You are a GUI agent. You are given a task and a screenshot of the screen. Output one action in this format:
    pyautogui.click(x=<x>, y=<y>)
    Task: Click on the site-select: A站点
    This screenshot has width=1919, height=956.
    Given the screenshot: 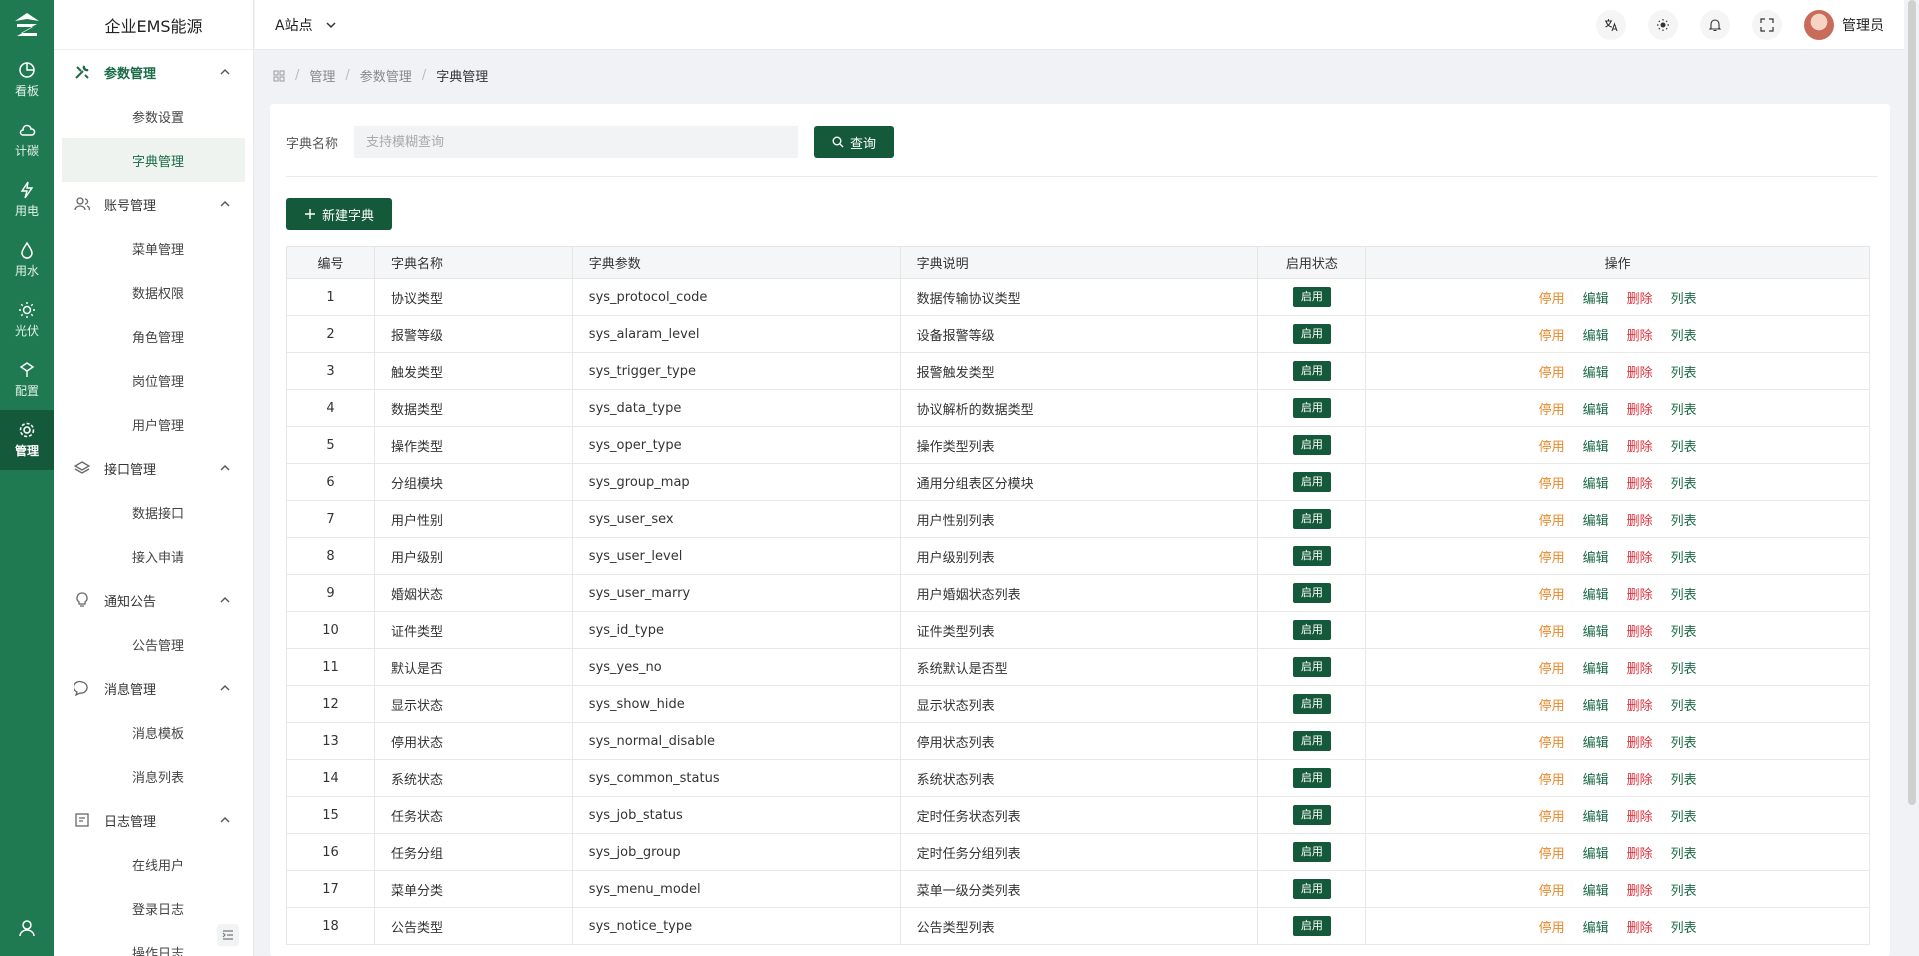 What is the action you would take?
    pyautogui.click(x=306, y=25)
    